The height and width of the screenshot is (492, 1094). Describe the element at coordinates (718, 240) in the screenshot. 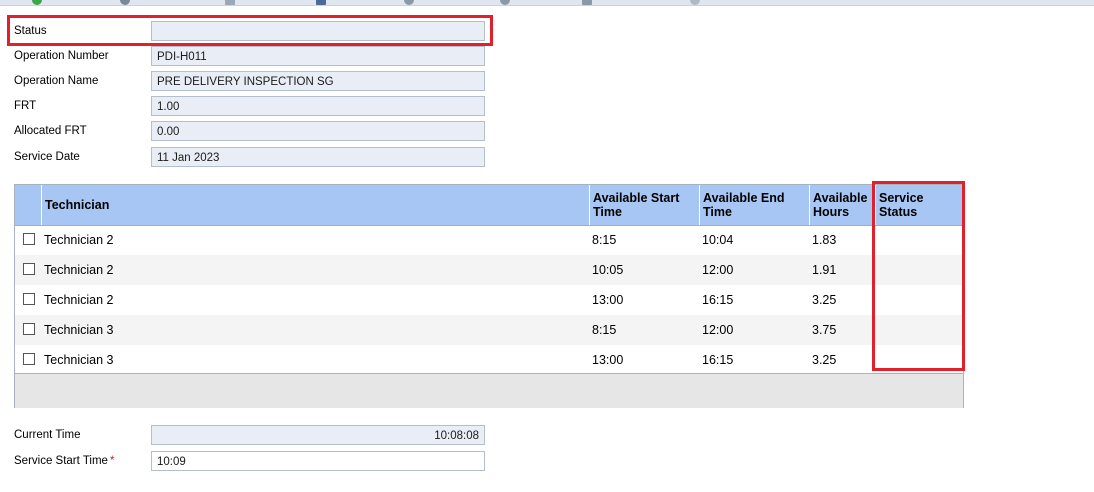

I see `cell-end-time: 10:04` at that location.